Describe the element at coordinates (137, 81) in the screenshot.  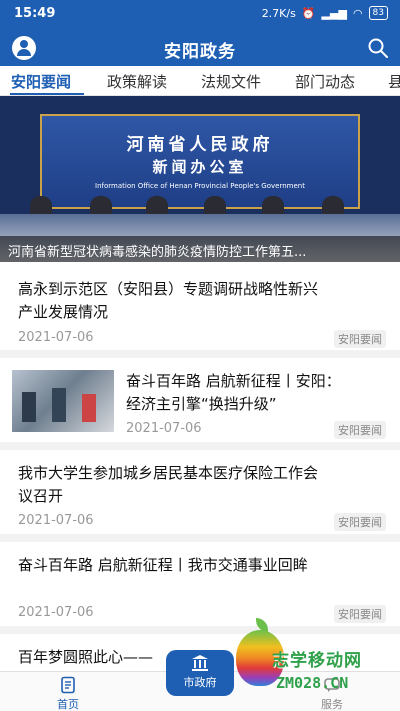
I see `tab-policy-interpretation: 政策解读` at that location.